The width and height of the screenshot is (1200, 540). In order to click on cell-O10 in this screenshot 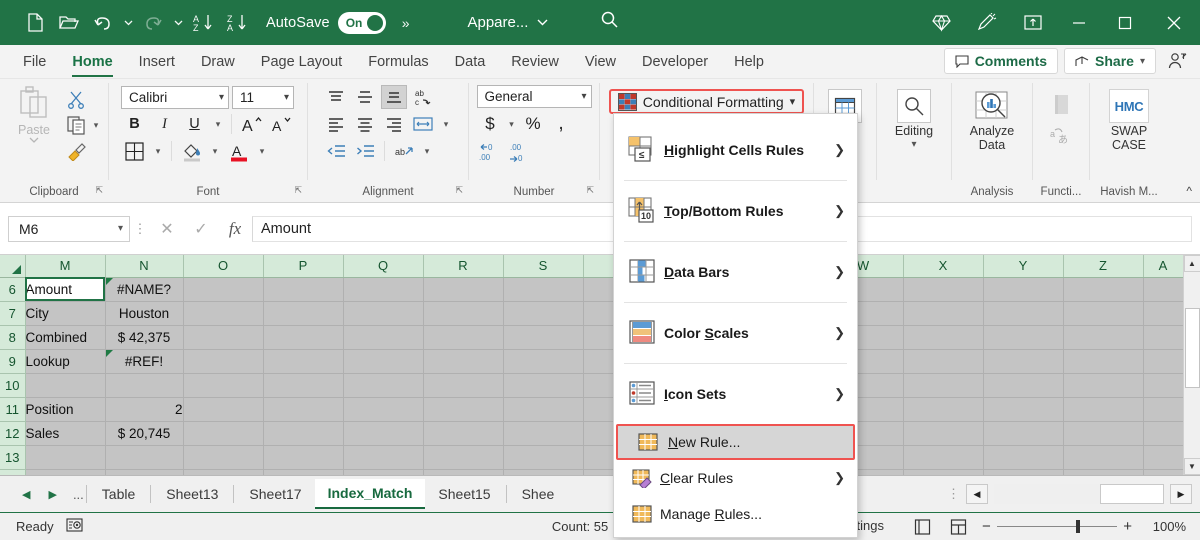, I will do `click(223, 385)`.